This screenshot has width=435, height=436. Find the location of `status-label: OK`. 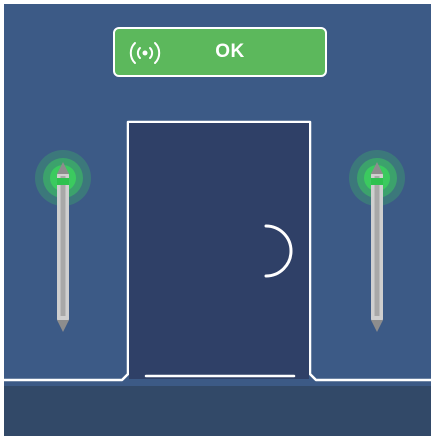

status-label: OK is located at coordinates (230, 51).